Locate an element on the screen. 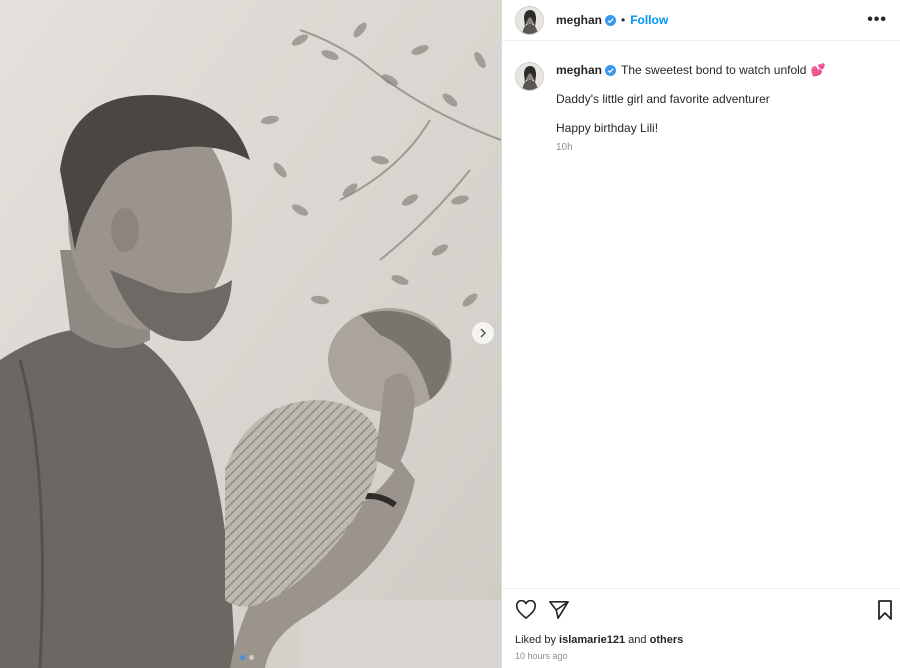 This screenshot has width=900, height=668. likes-summary: Liked by islamarie121 and others is located at coordinates (599, 640).